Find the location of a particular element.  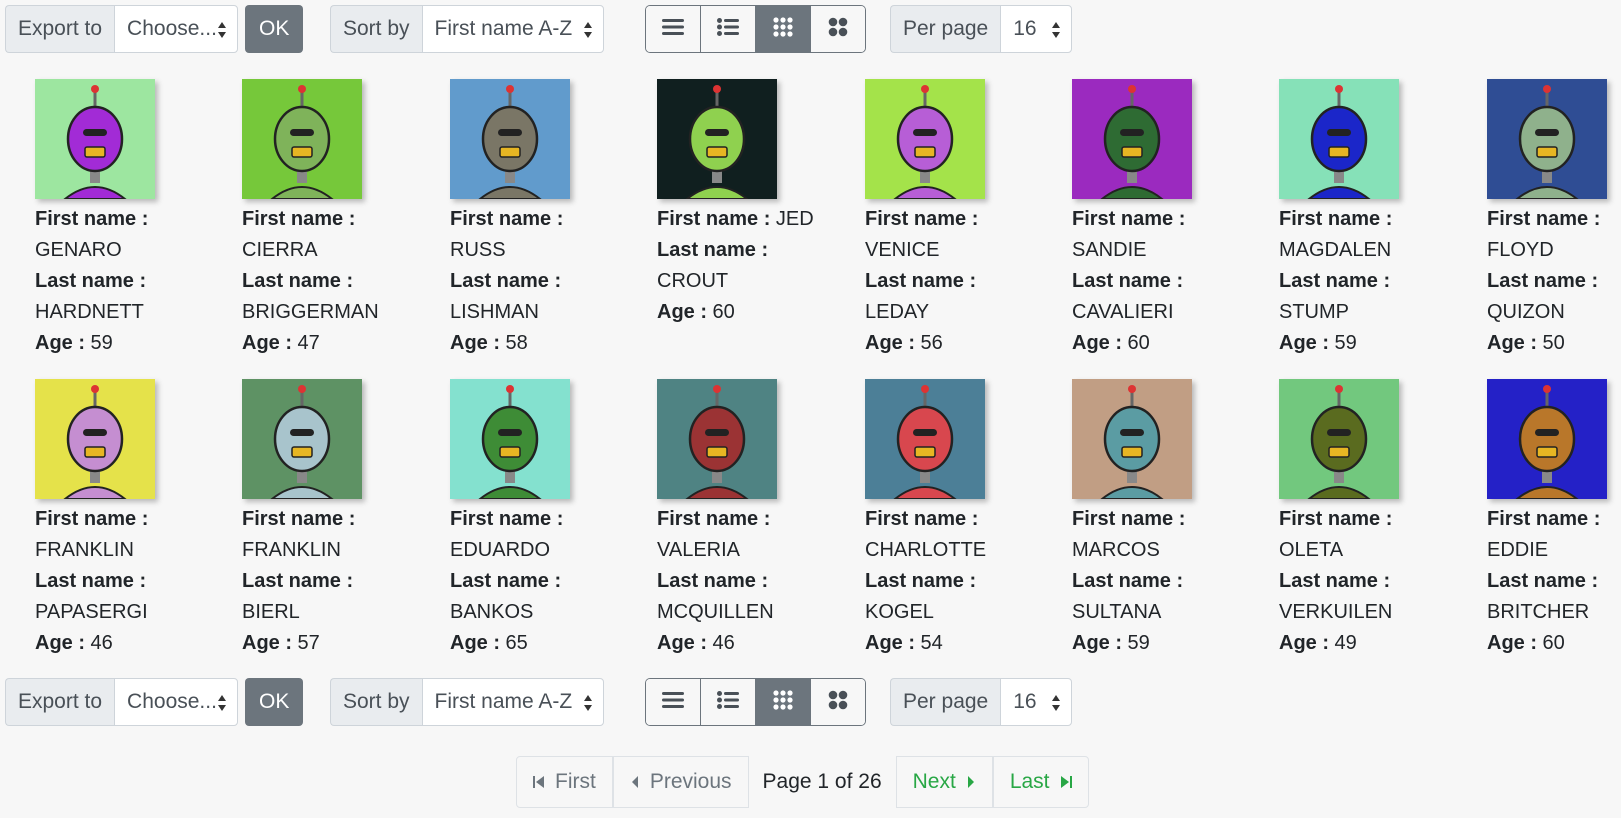

age-value: 46 is located at coordinates (99, 643).